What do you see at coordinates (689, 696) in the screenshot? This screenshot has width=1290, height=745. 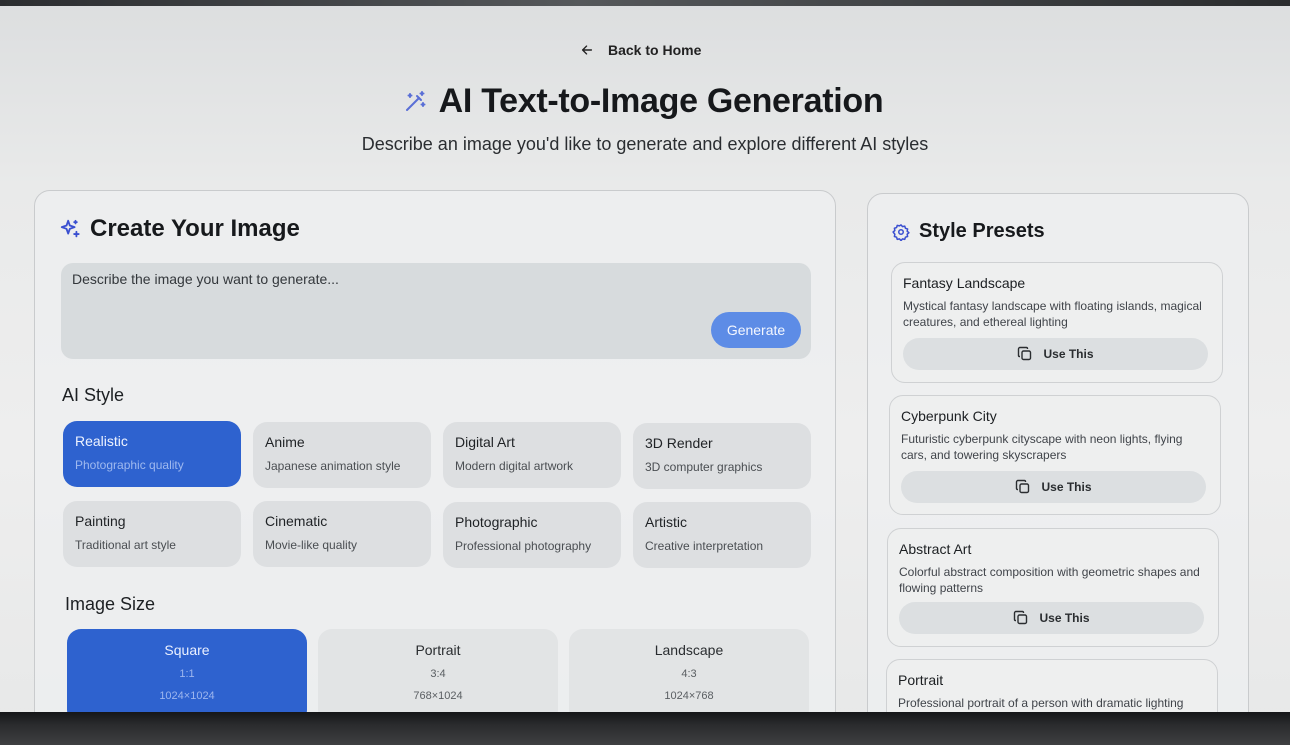 I see `size-dims: 1024×768` at bounding box center [689, 696].